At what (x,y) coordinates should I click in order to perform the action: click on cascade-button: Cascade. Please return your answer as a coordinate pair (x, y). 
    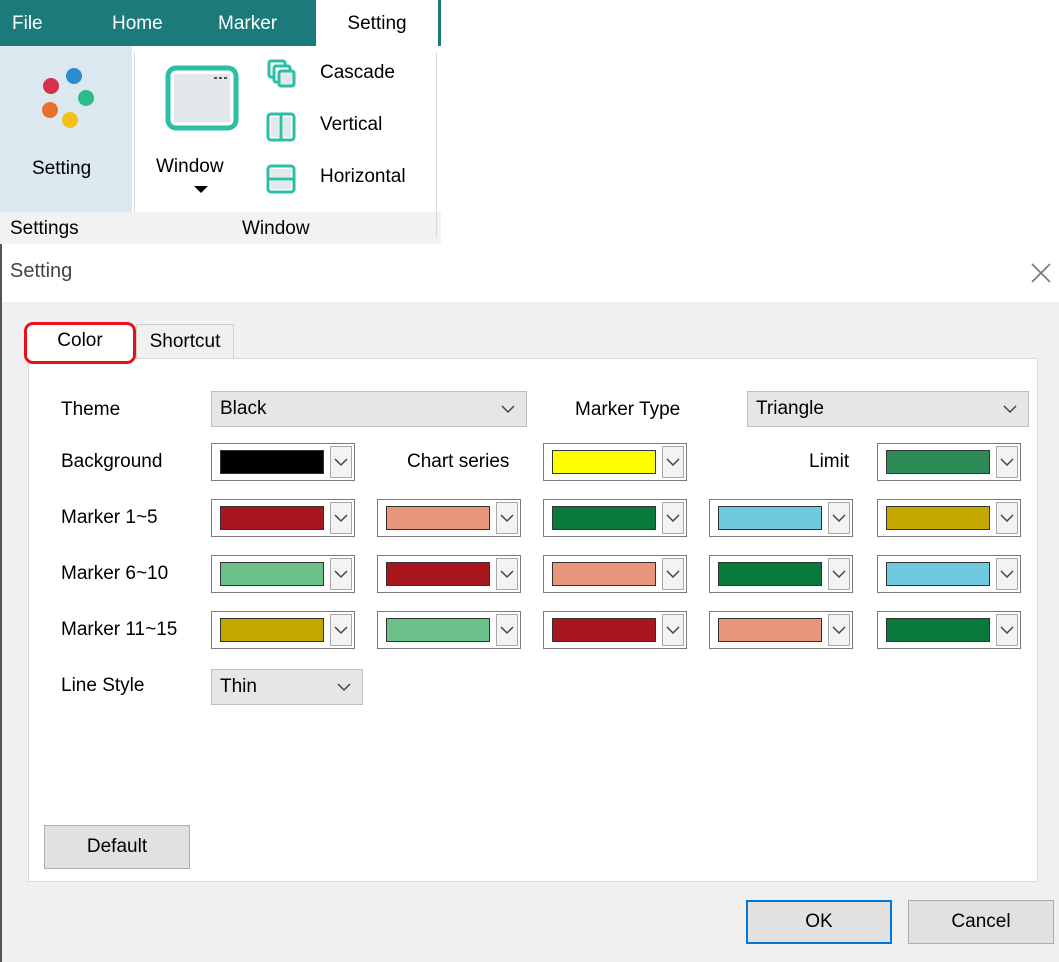
    Looking at the image, I should click on (349, 74).